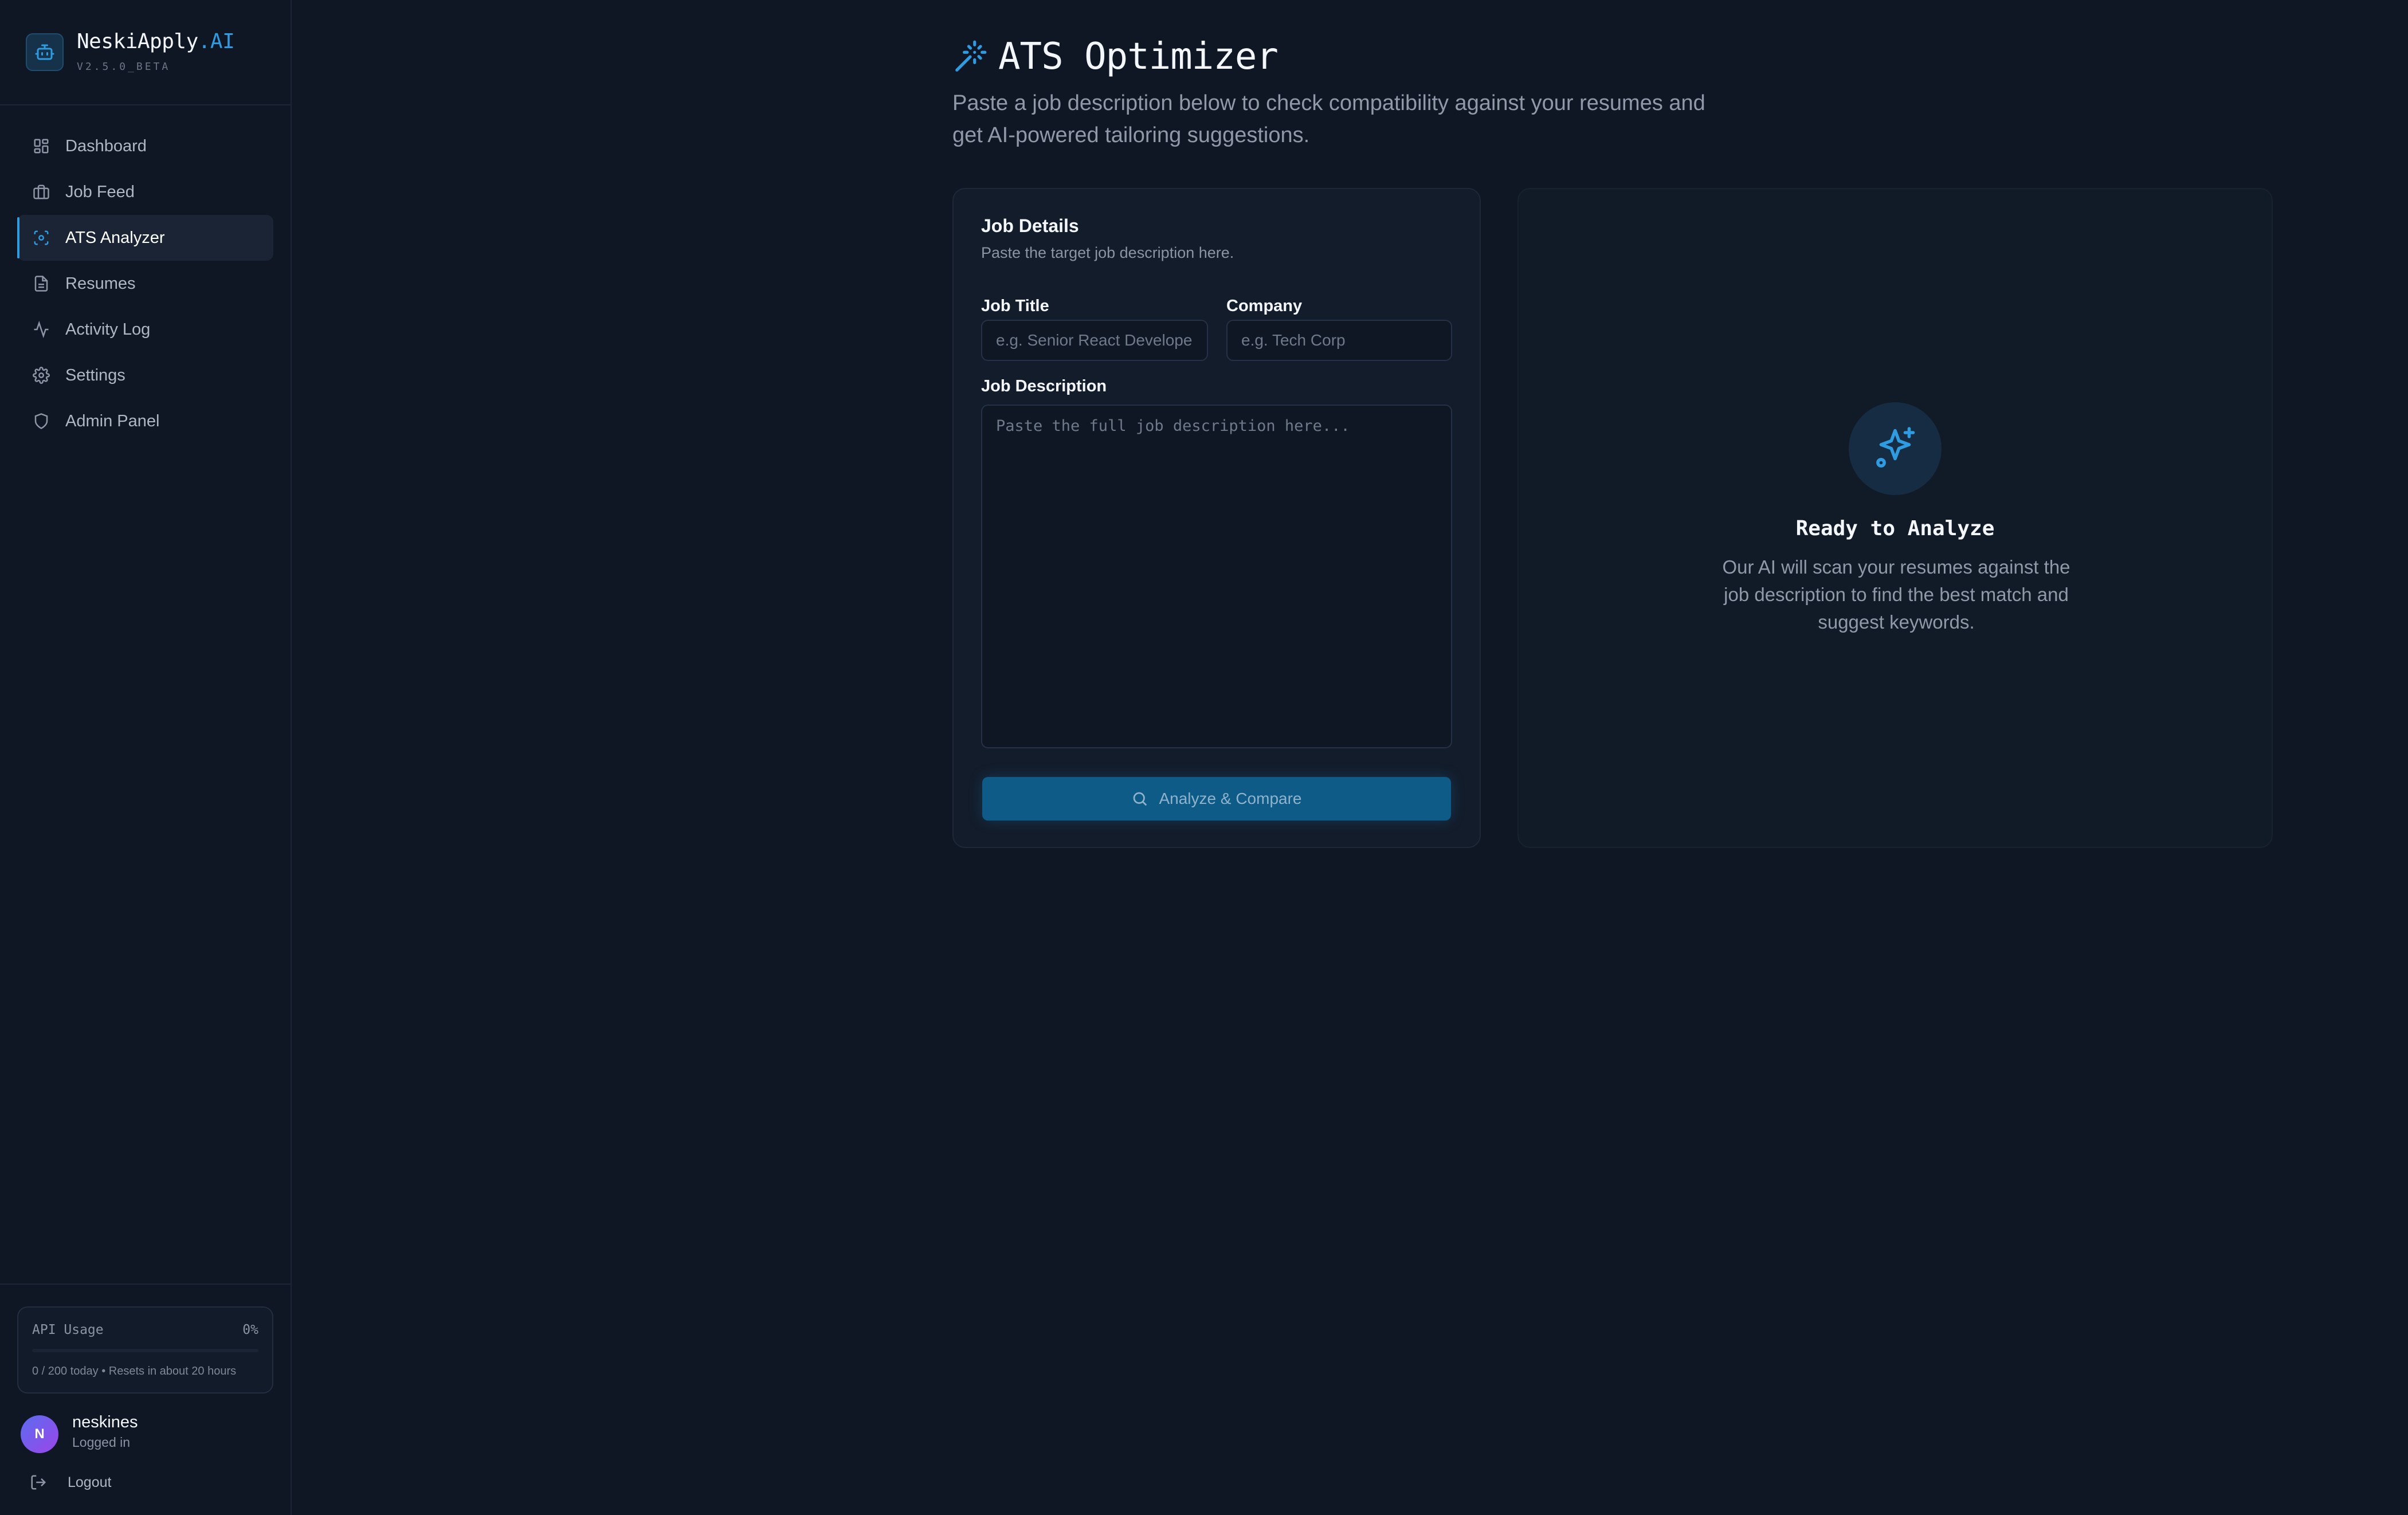 The height and width of the screenshot is (1515, 2408). What do you see at coordinates (113, 421) in the screenshot?
I see `sidebar-item-label: Admin Panel` at bounding box center [113, 421].